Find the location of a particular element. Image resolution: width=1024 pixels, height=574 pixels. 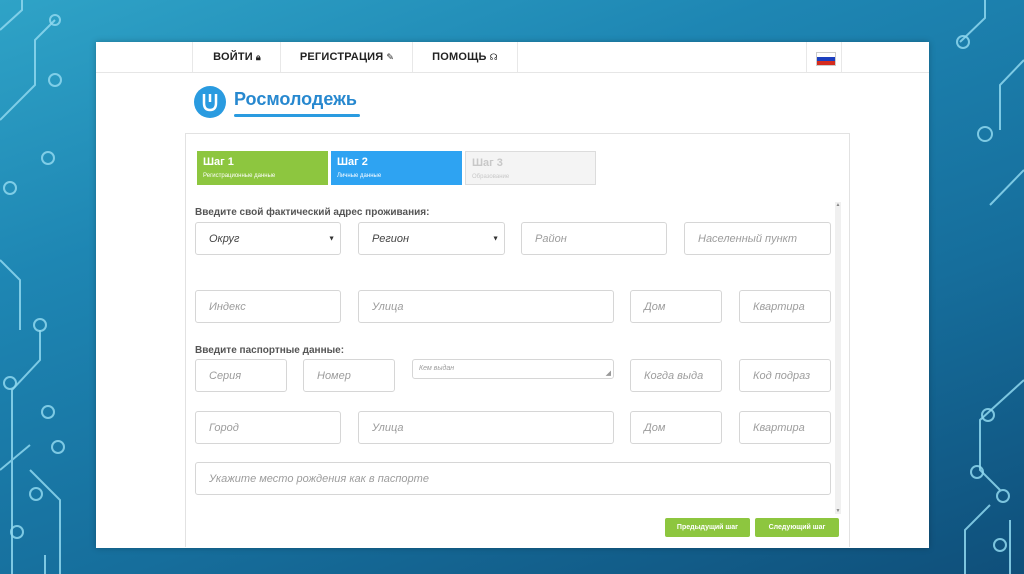

address-house-input: Дом is located at coordinates (676, 306).